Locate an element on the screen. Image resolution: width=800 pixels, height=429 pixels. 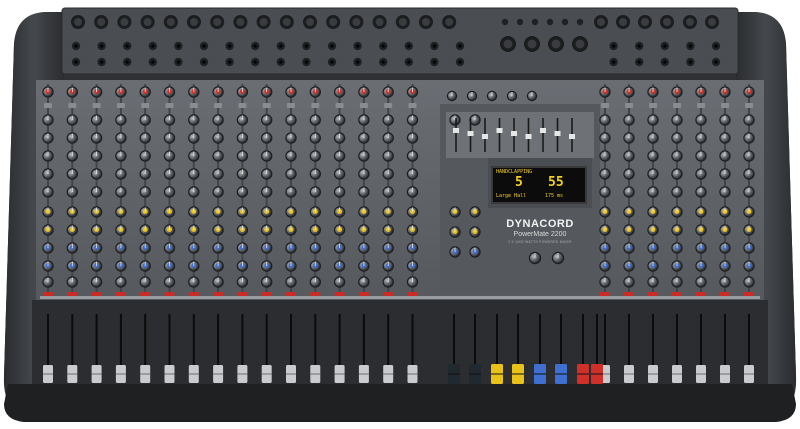
front-lip is located at coordinates (400, 403).